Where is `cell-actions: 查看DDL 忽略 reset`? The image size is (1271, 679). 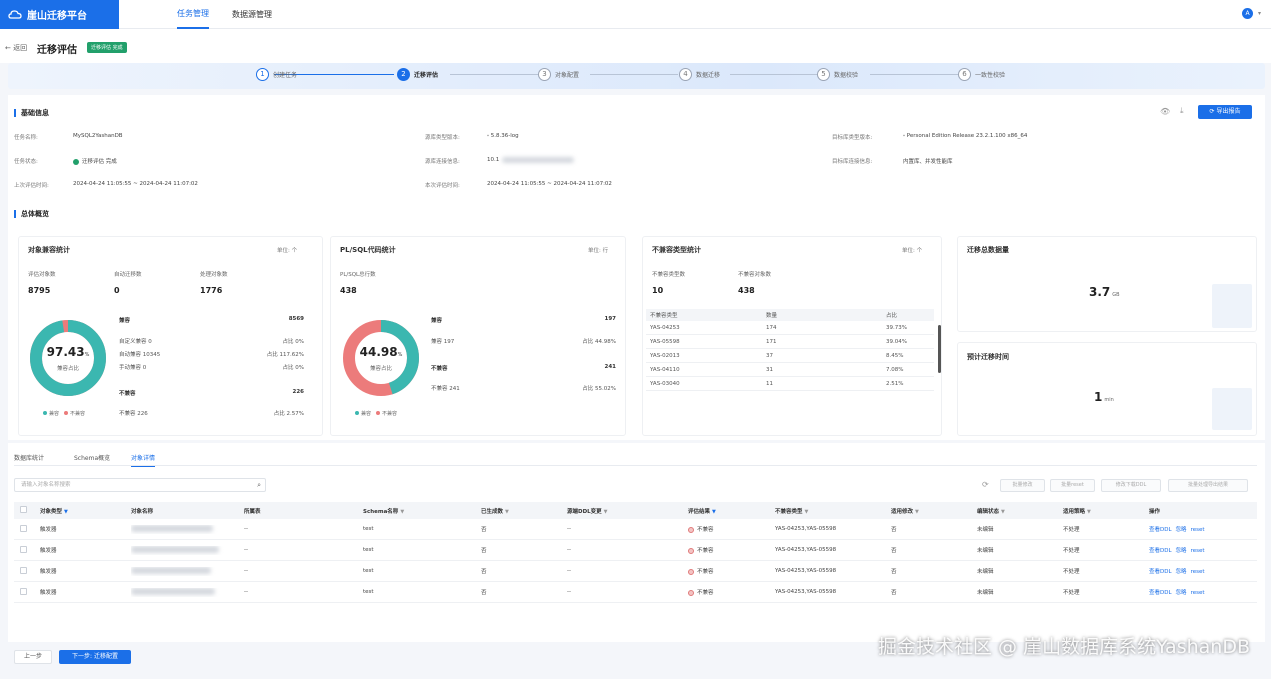 cell-actions: 查看DDL 忽略 reset is located at coordinates (1179, 592).